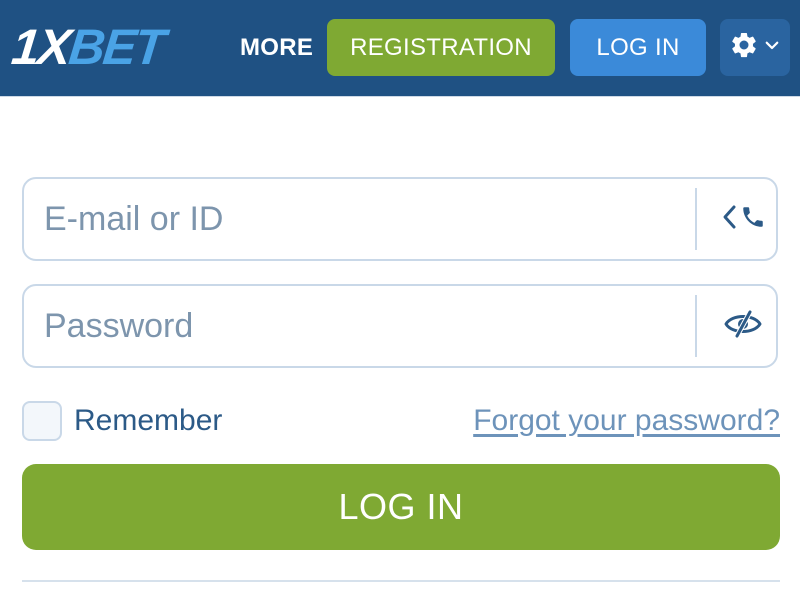  Describe the element at coordinates (276, 48) in the screenshot. I see `more-menu-button: MORE` at that location.